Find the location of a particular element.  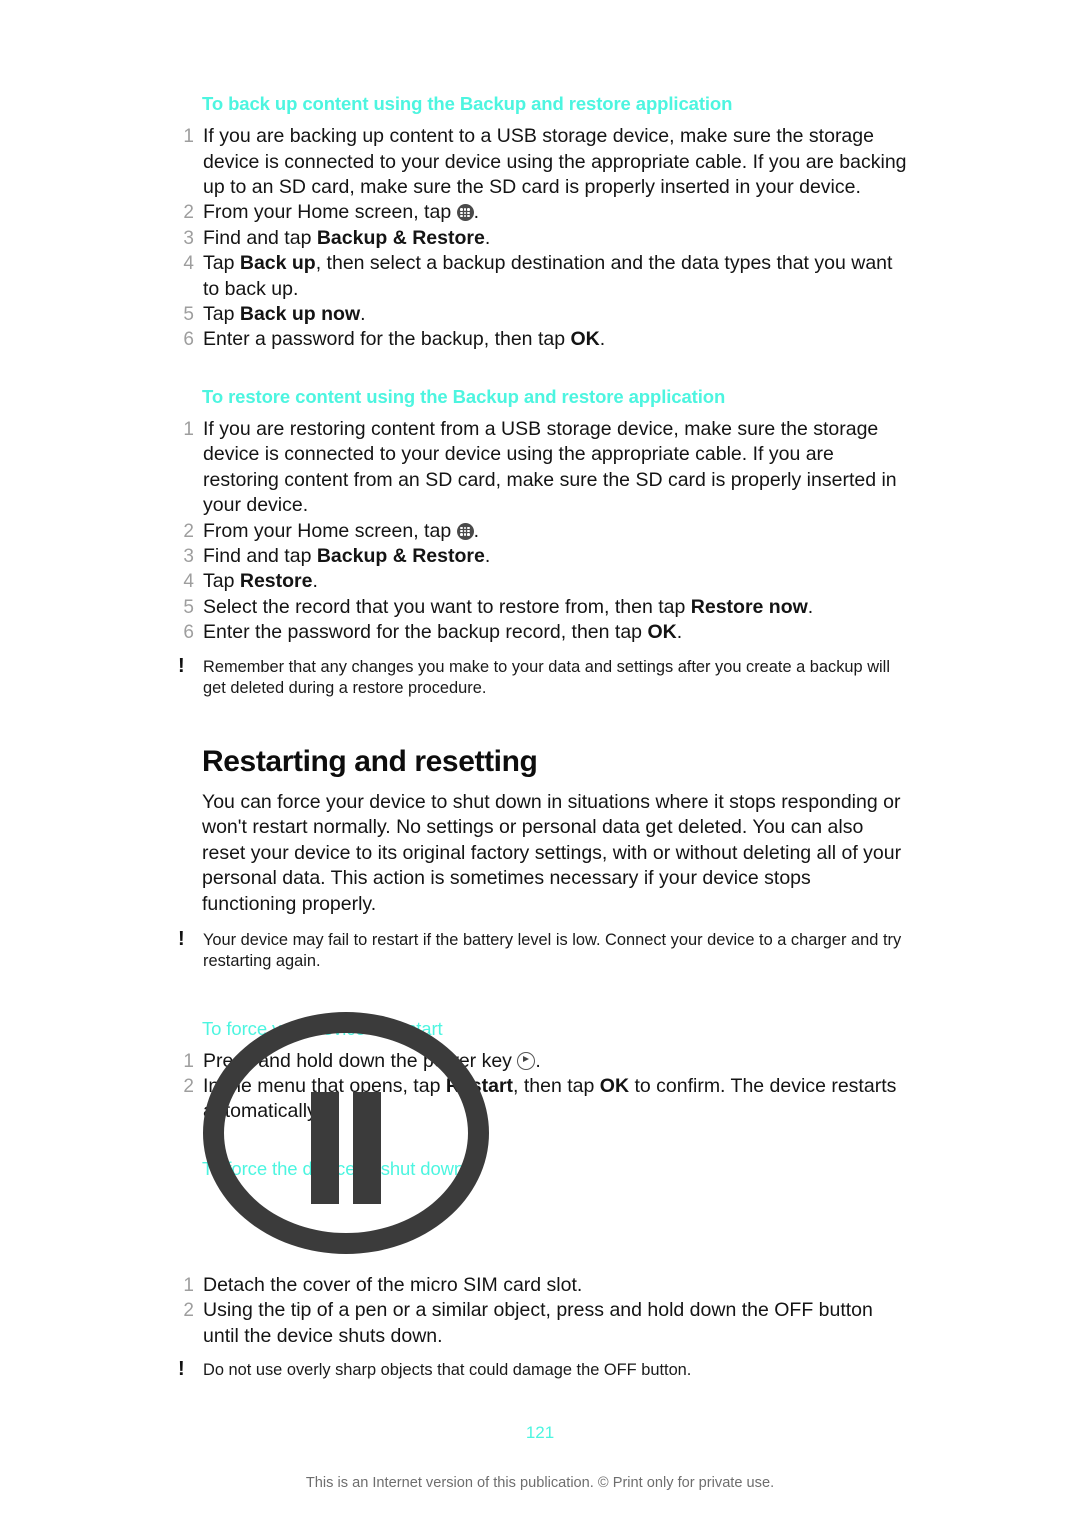

circle-outline is located at coordinates (346, 1133).